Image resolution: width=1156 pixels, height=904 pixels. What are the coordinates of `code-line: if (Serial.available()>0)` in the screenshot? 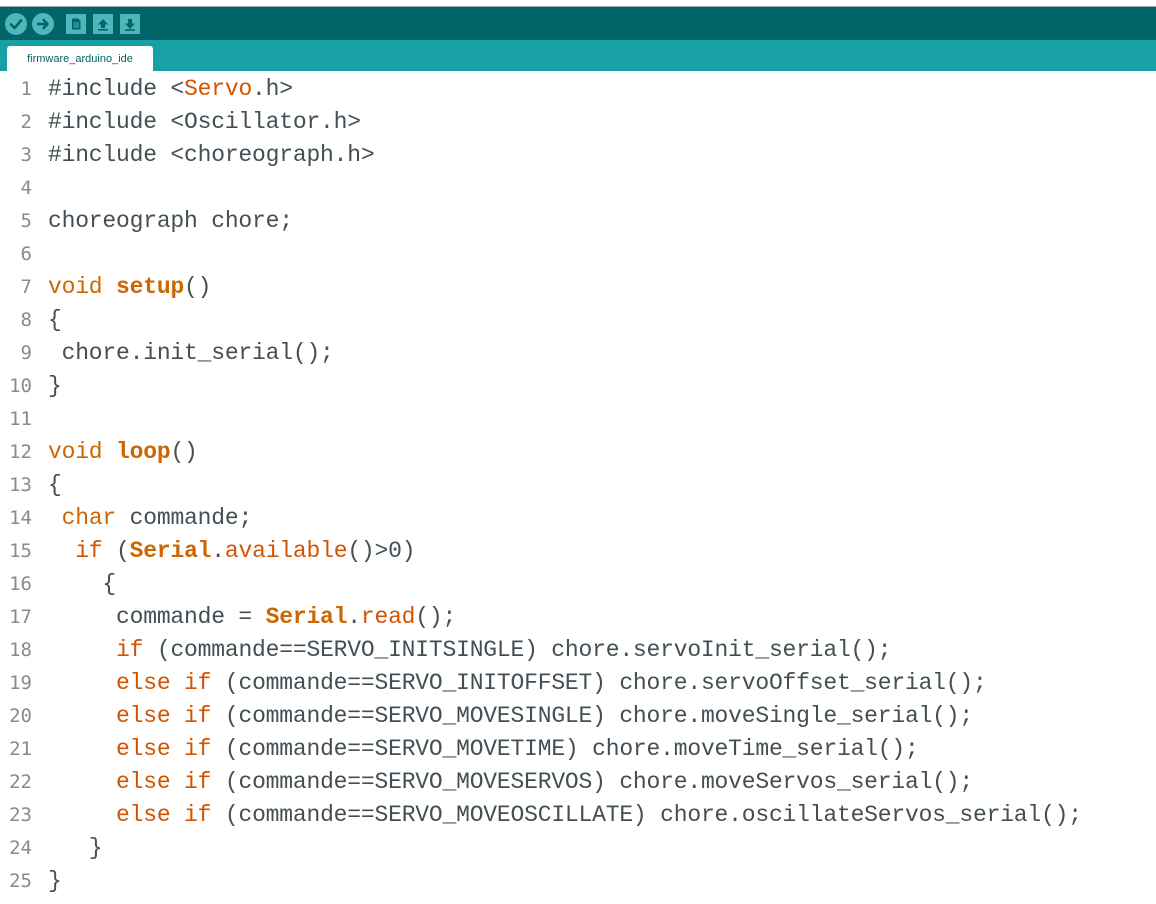 It's located at (231, 551).